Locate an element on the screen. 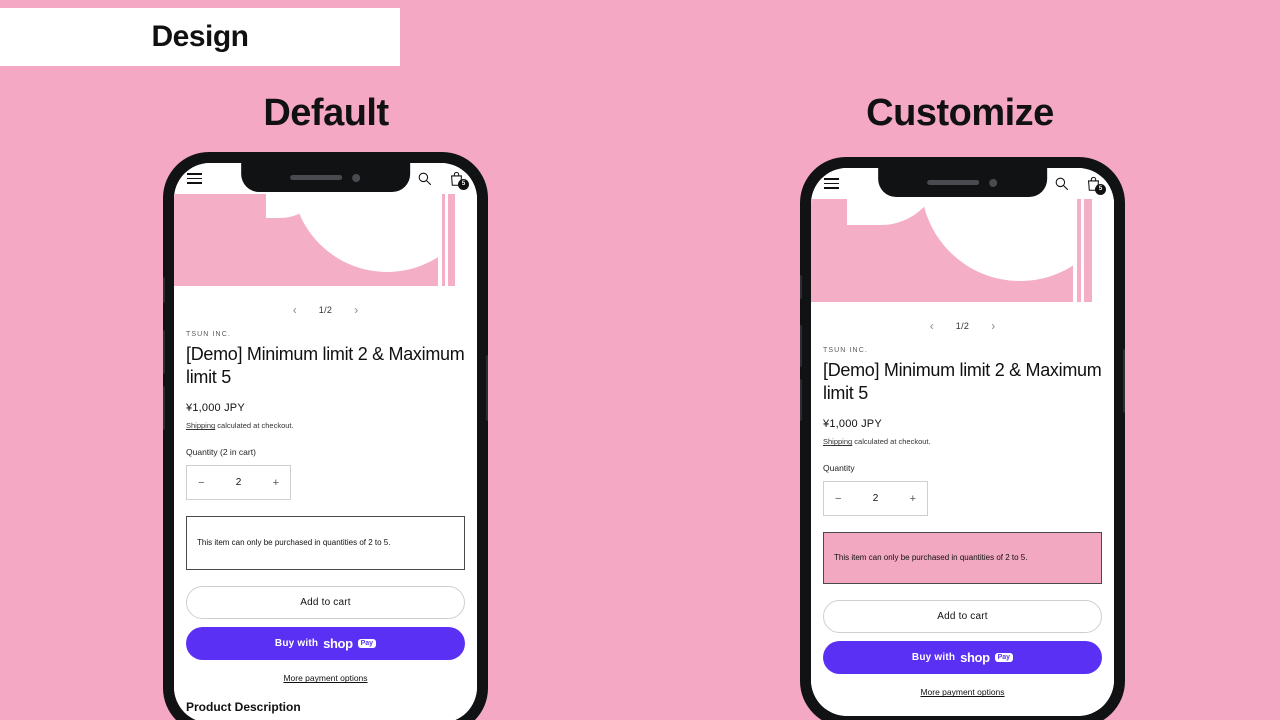 This screenshot has width=1280, height=720. product-image-carousel-customize is located at coordinates (962, 250).